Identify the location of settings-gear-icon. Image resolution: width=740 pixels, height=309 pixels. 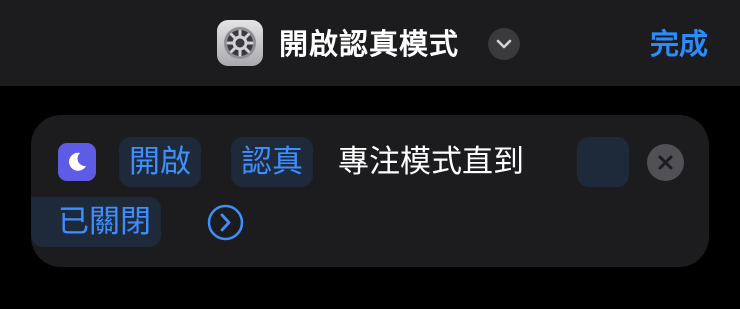
(240, 43).